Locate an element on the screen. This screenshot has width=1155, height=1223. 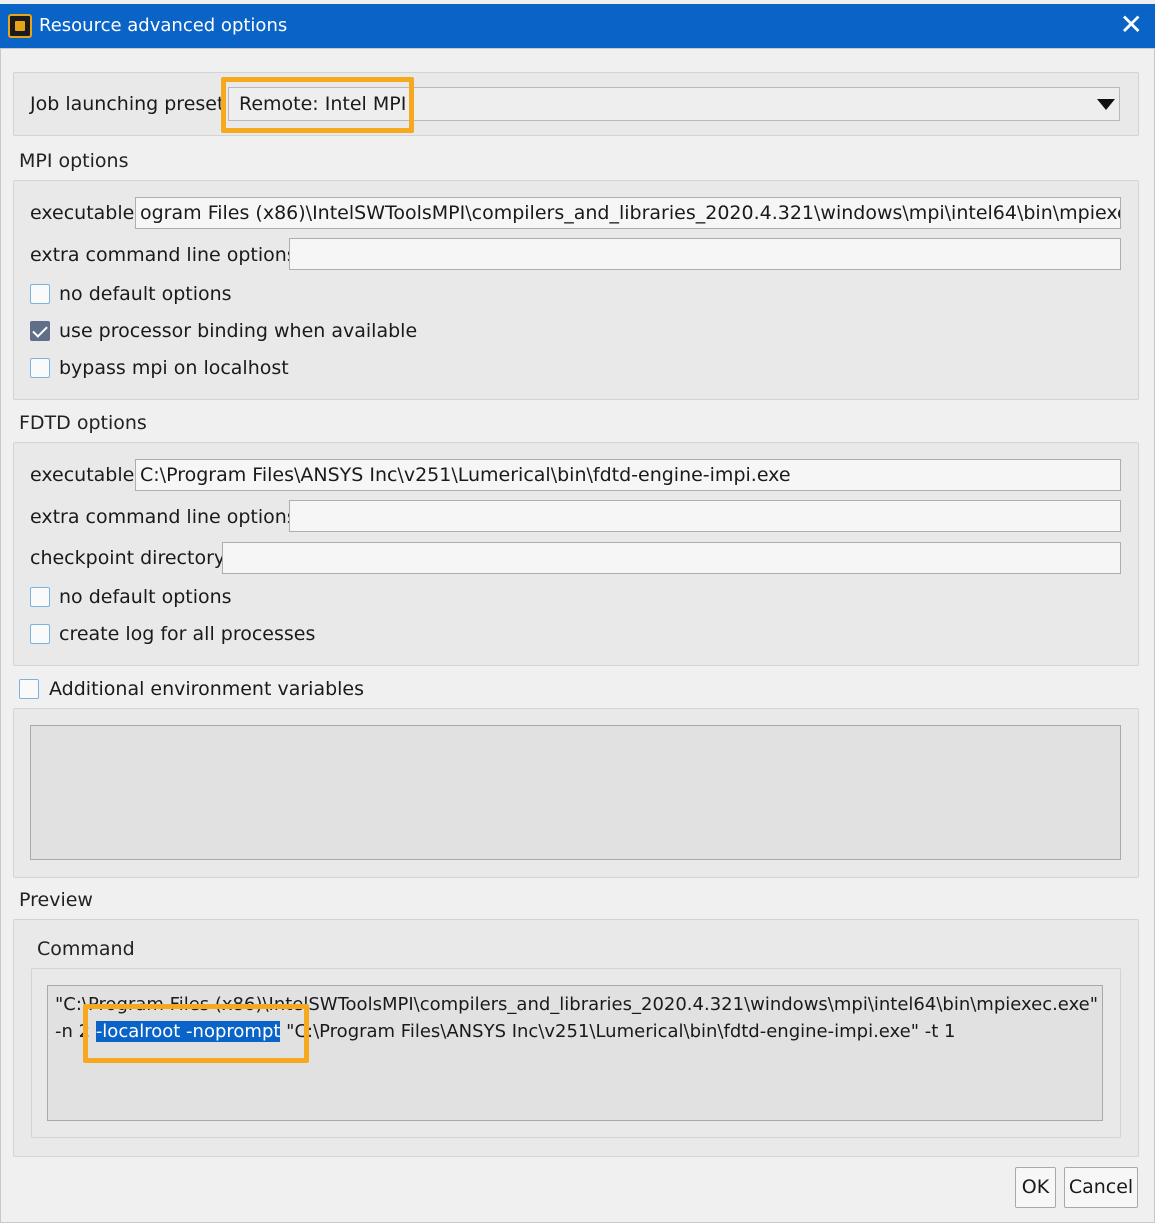
mpi-extra-label: extra command line options is located at coordinates (163, 255).